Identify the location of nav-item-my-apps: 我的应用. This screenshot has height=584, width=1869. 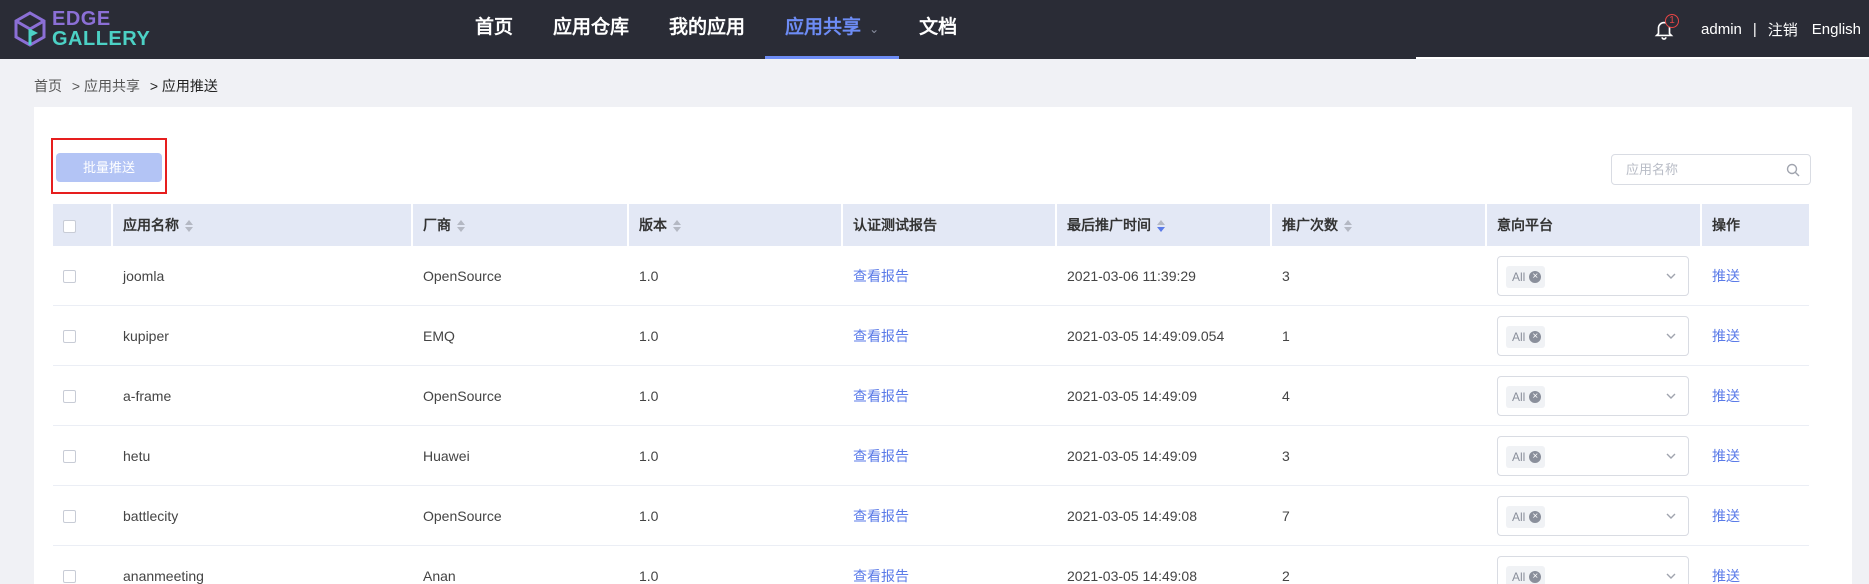
(707, 29).